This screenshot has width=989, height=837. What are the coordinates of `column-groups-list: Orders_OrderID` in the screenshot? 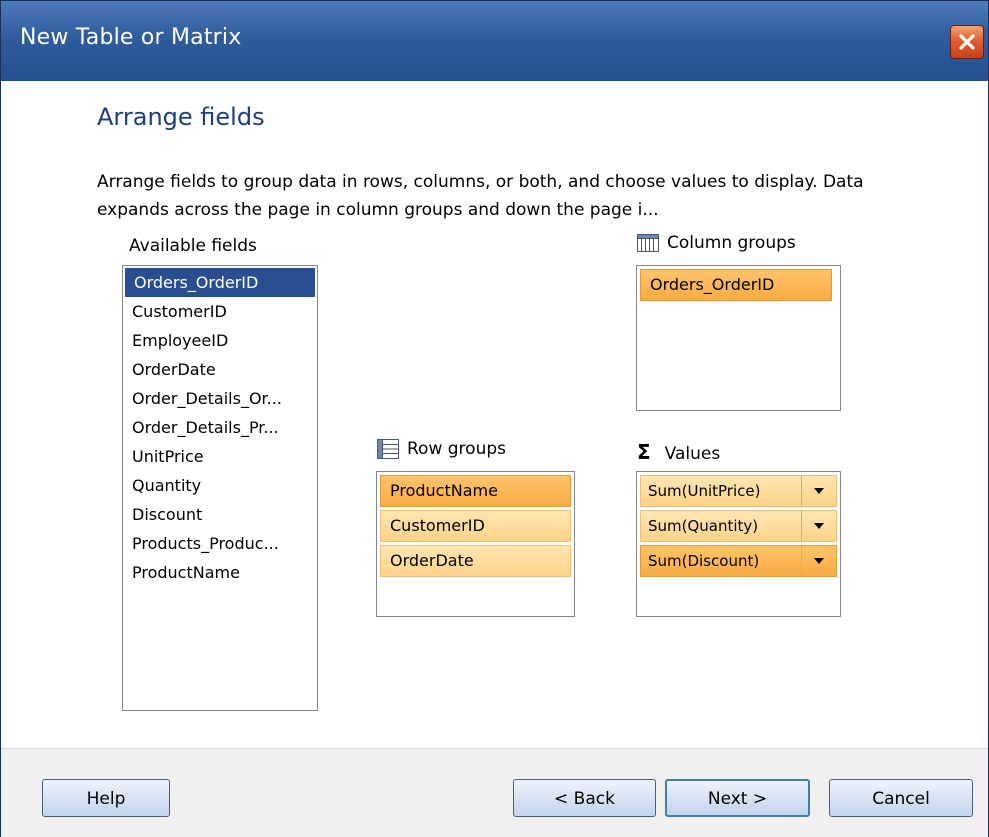 It's located at (738, 338).